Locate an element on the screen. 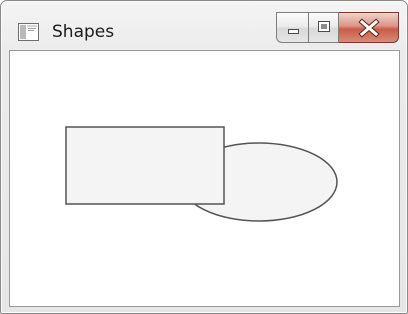 The image size is (408, 314). close-button is located at coordinates (369, 27).